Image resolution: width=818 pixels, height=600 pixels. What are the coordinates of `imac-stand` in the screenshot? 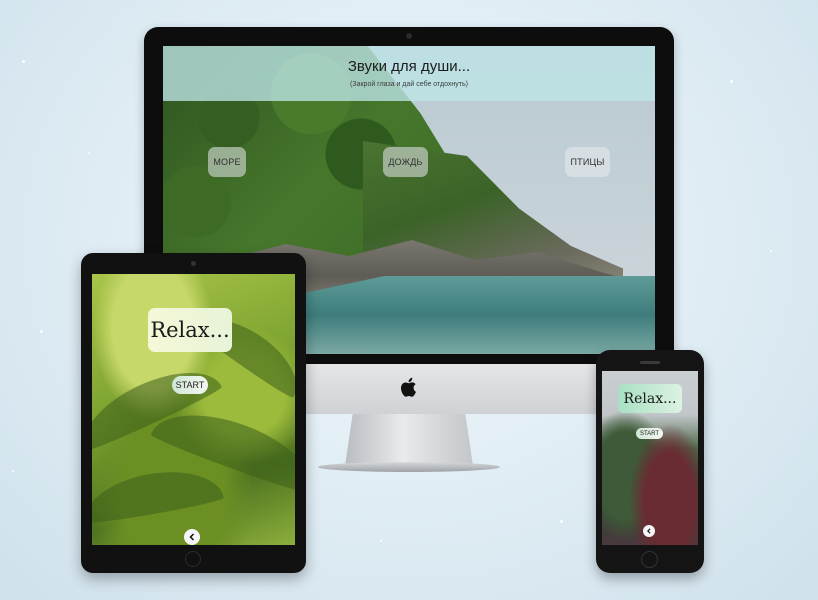 It's located at (409, 440).